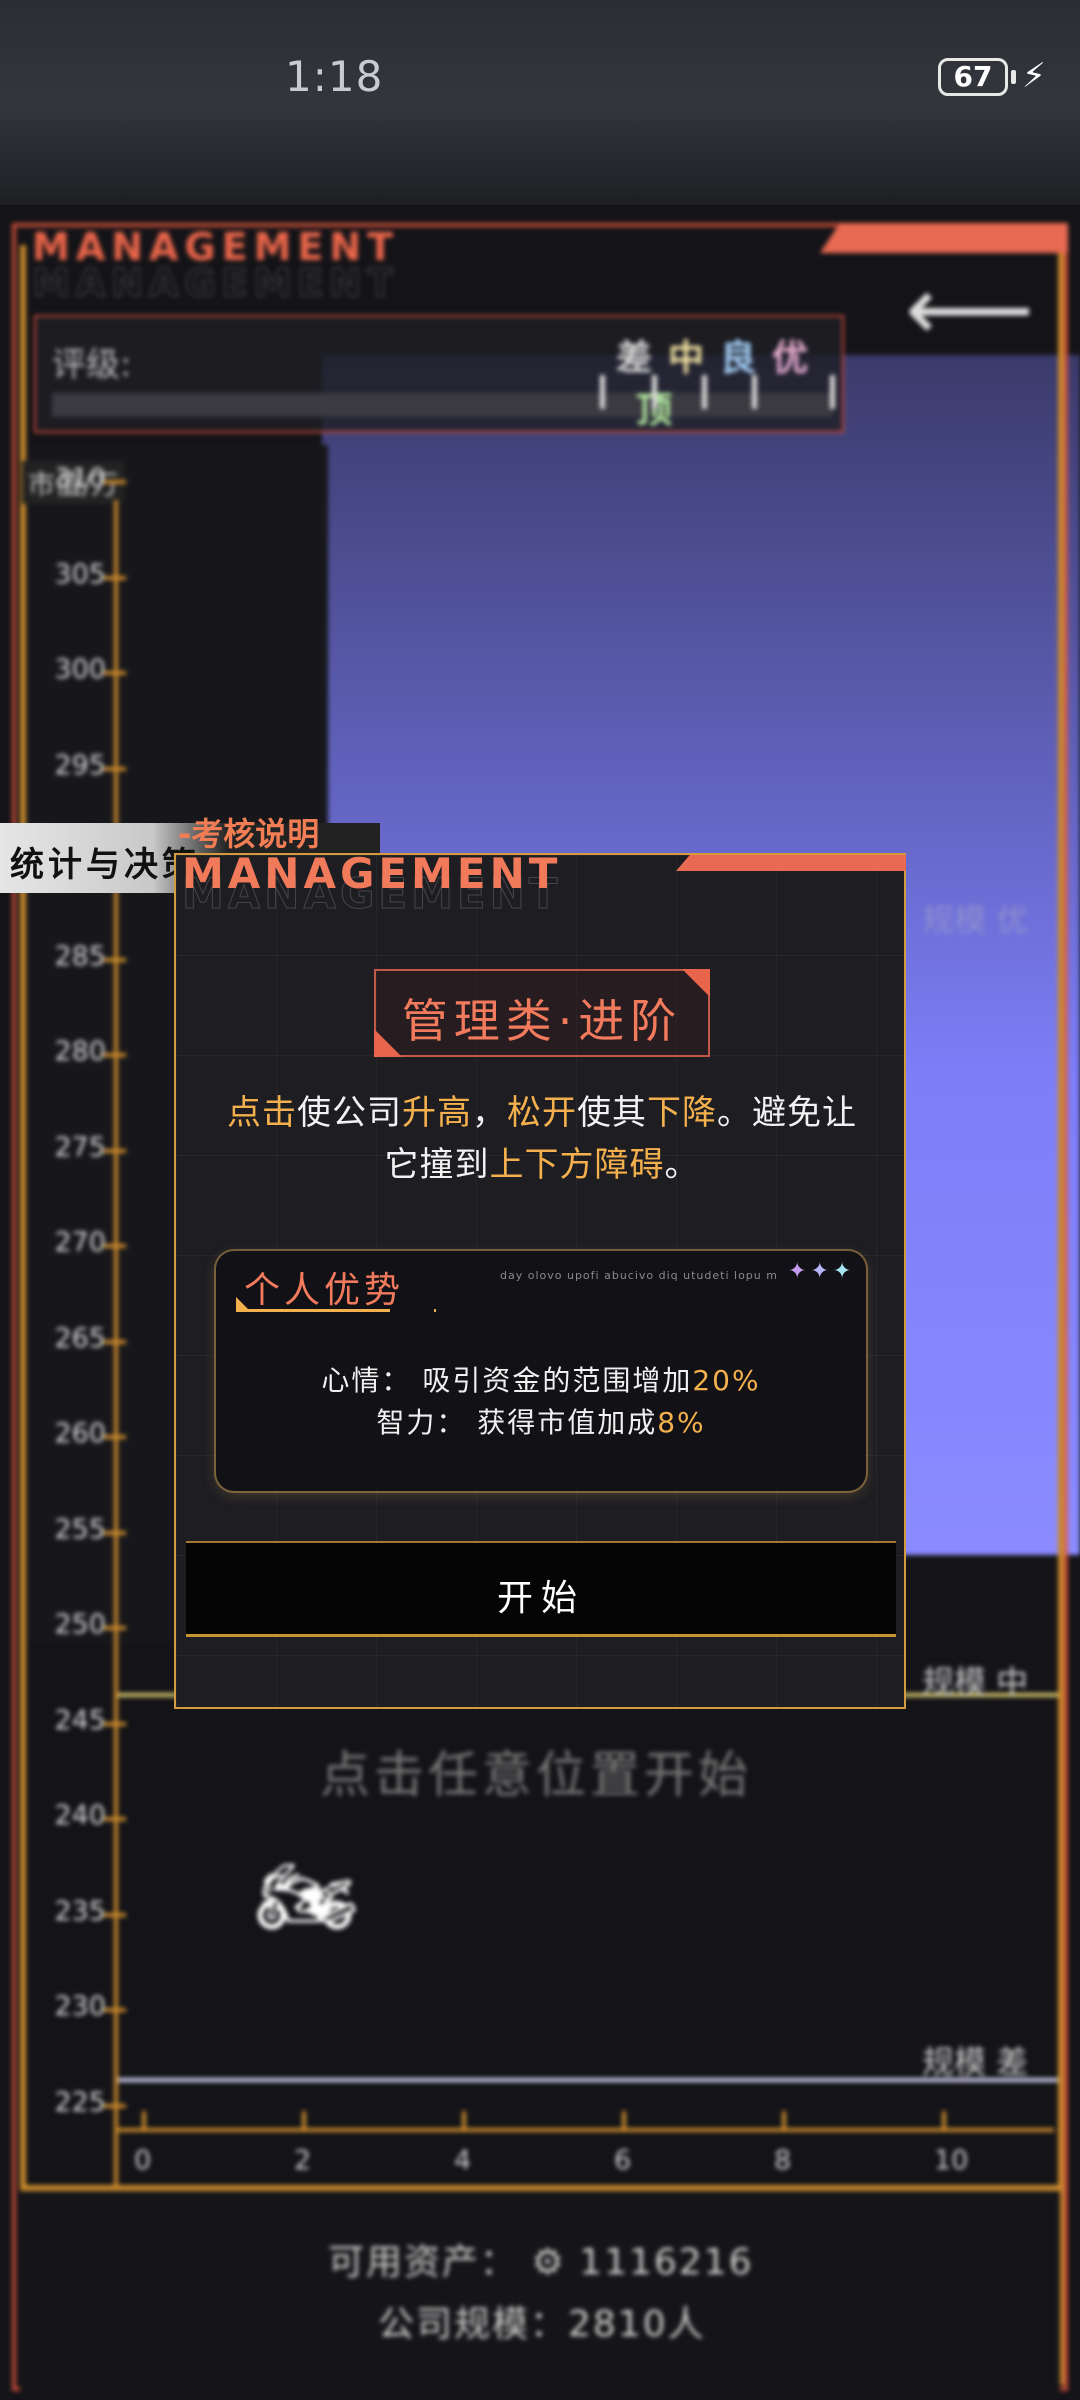 Image resolution: width=1080 pixels, height=2400 pixels. I want to click on y-tick-label: 240, so click(80, 1815).